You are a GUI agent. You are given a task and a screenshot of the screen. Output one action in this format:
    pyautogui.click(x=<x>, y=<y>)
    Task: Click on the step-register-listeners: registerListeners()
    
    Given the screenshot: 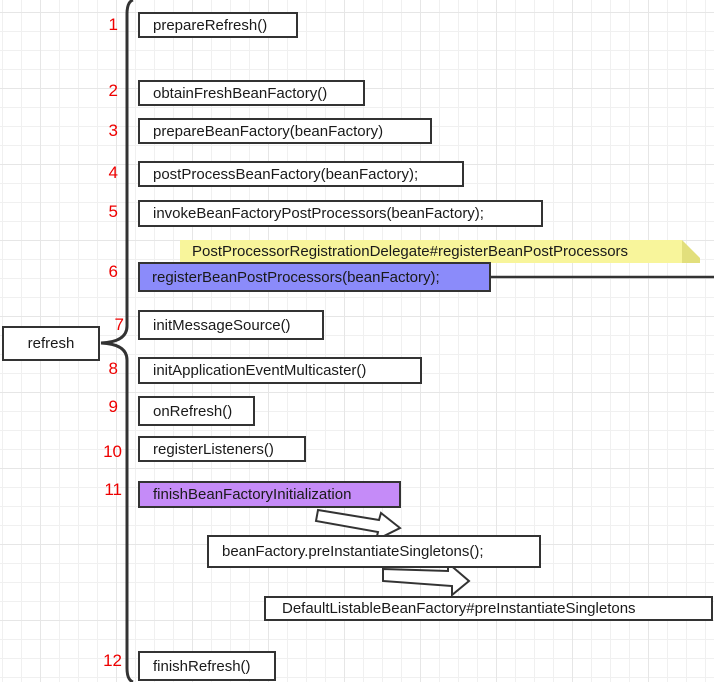 What is the action you would take?
    pyautogui.click(x=222, y=449)
    